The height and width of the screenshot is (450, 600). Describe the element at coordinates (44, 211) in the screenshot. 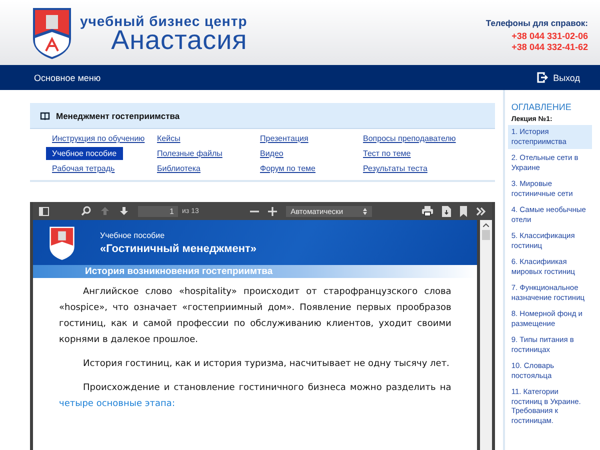

I see `sidebar-toggle-icon` at that location.